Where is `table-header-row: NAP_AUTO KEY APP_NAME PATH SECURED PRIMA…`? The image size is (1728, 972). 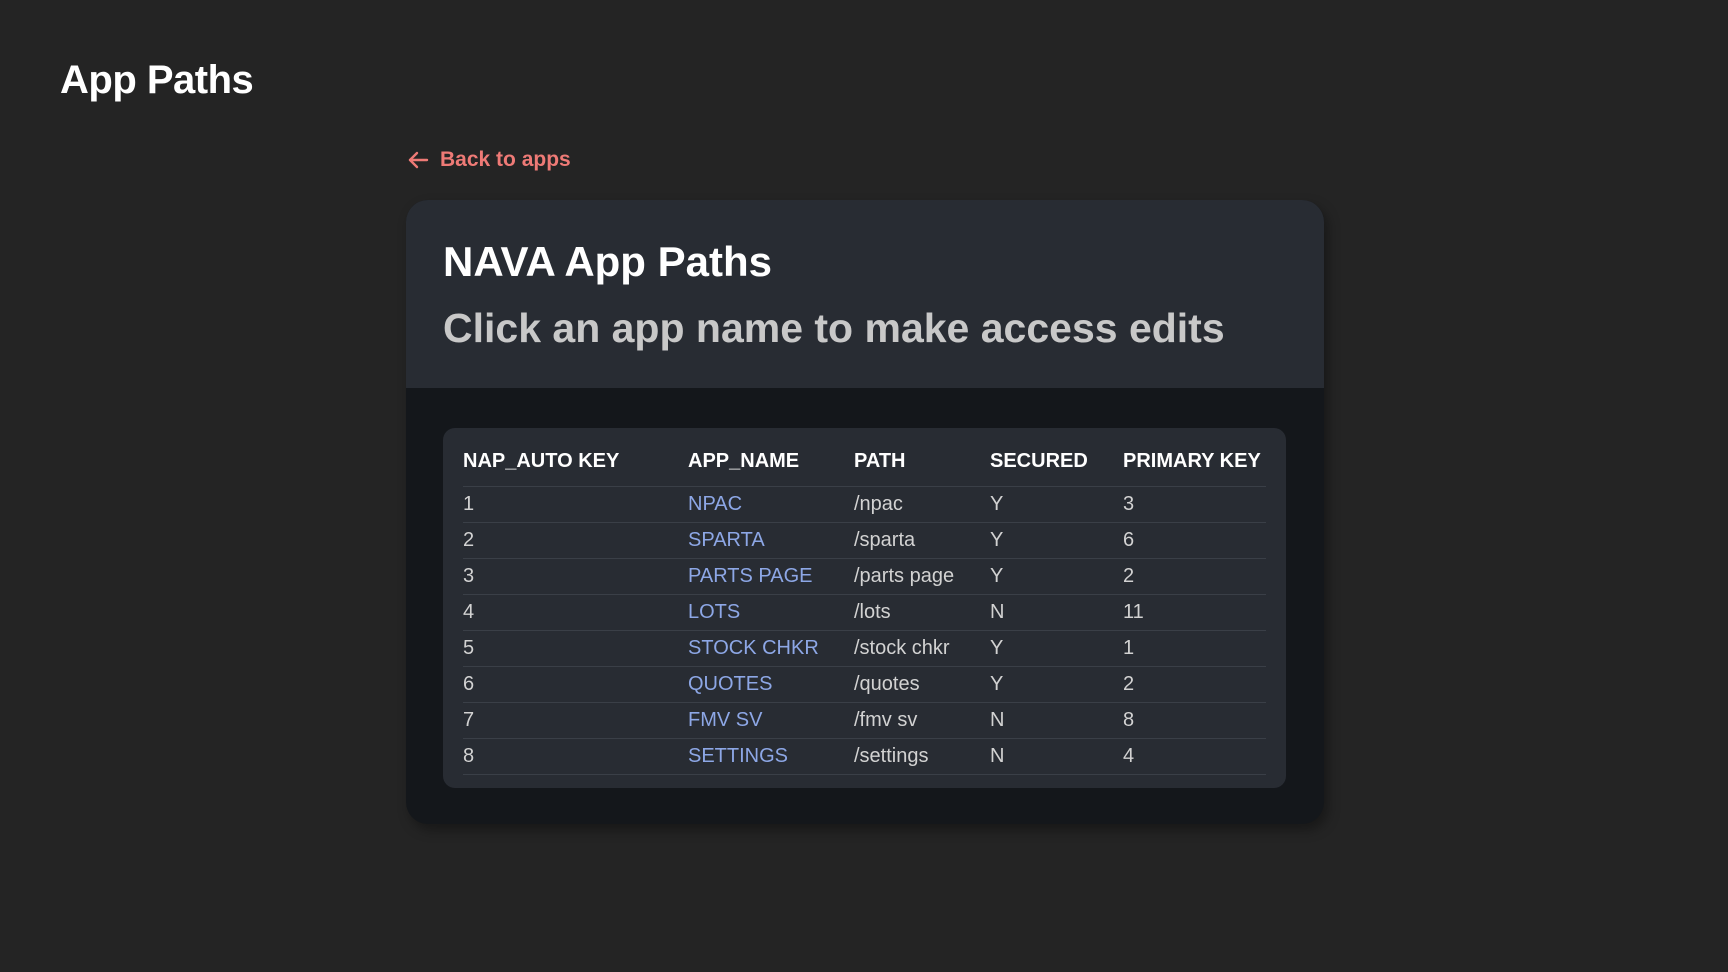 table-header-row: NAP_AUTO KEY APP_NAME PATH SECURED PRIMA… is located at coordinates (864, 461).